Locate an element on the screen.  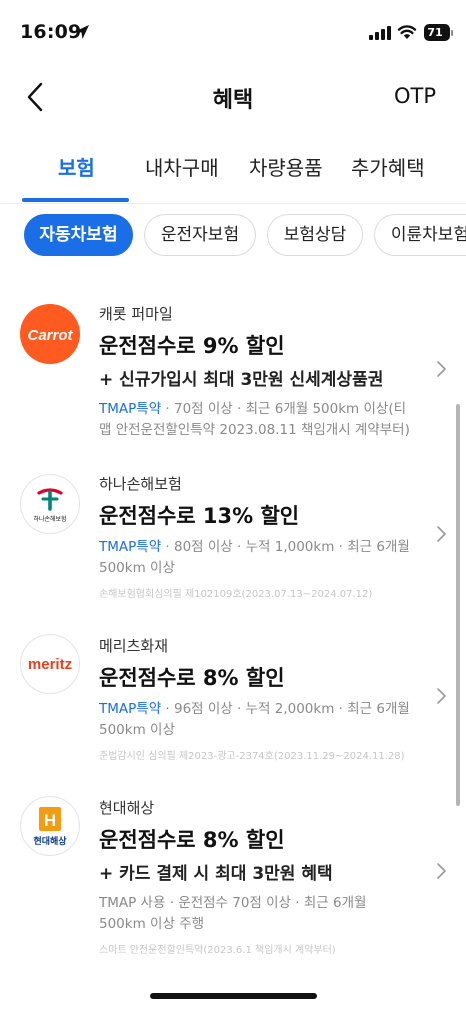
battery-indicator: 71 is located at coordinates (439, 32).